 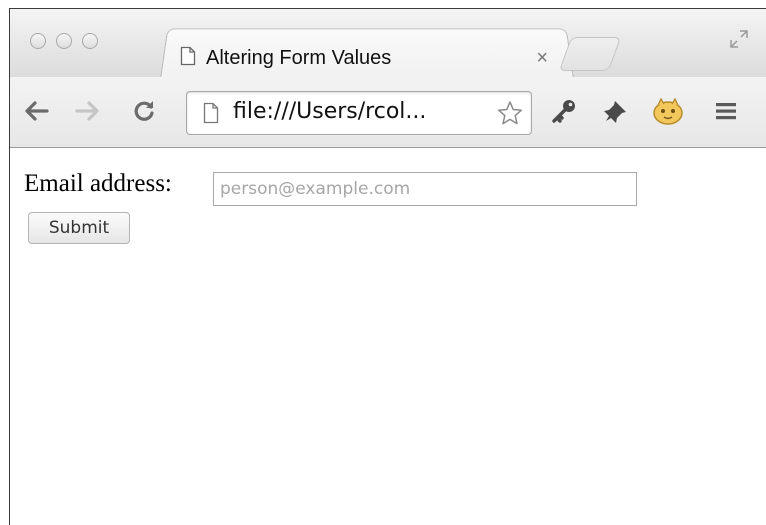 What do you see at coordinates (668, 111) in the screenshot?
I see `extension-icon` at bounding box center [668, 111].